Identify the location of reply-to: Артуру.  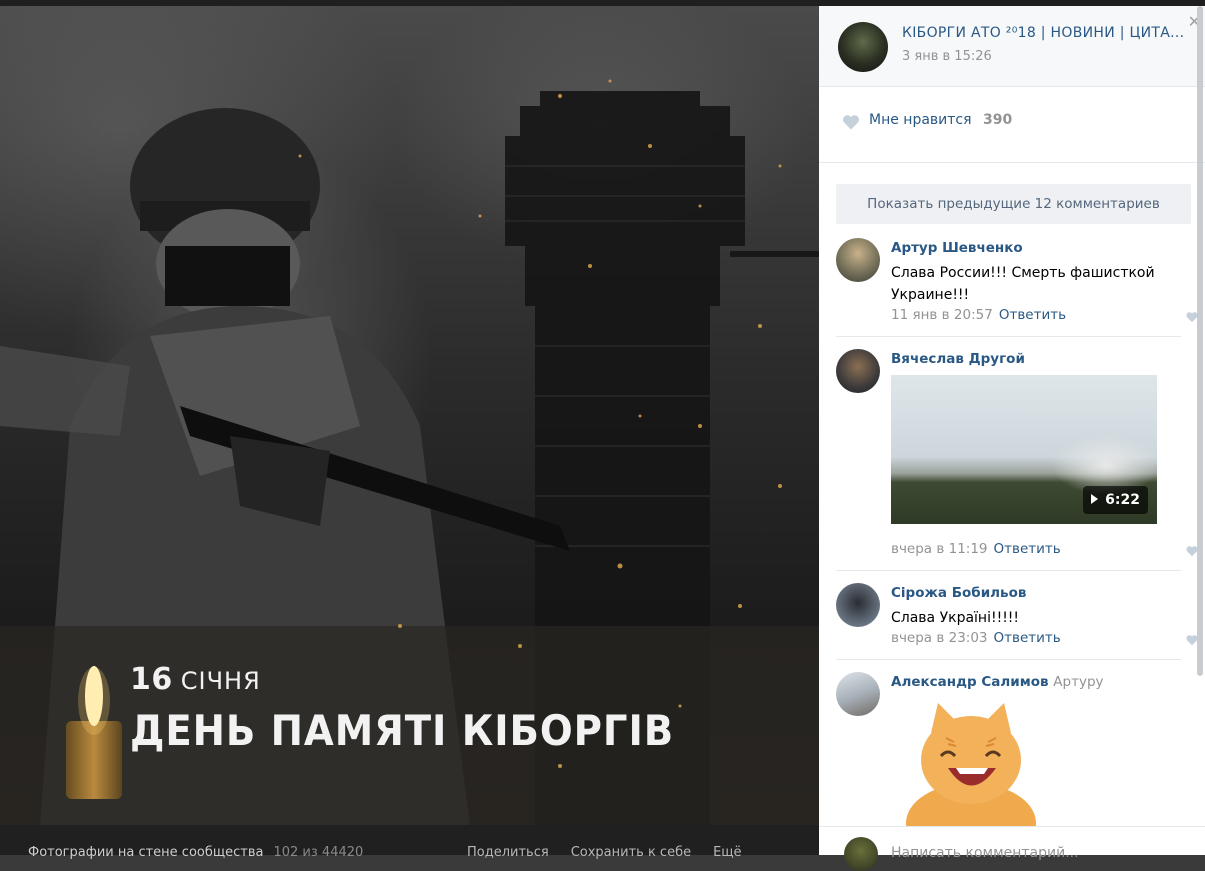
(1078, 682).